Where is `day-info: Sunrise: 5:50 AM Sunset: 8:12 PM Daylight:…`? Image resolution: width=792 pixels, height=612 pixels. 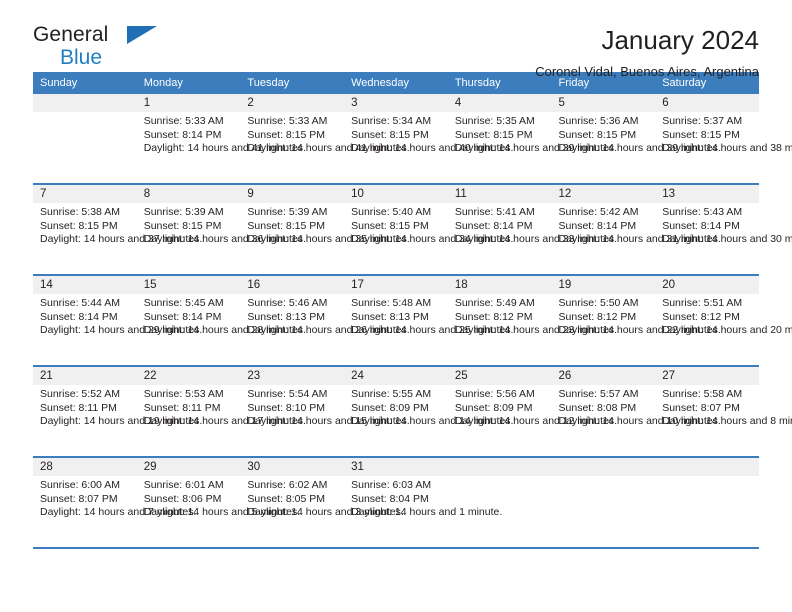
day-info: Sunrise: 5:50 AM Sunset: 8:12 PM Daylight:… is located at coordinates (636, 316).